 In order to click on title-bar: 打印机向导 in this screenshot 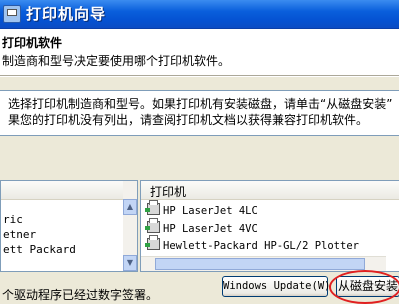, I will do `click(199, 14)`.